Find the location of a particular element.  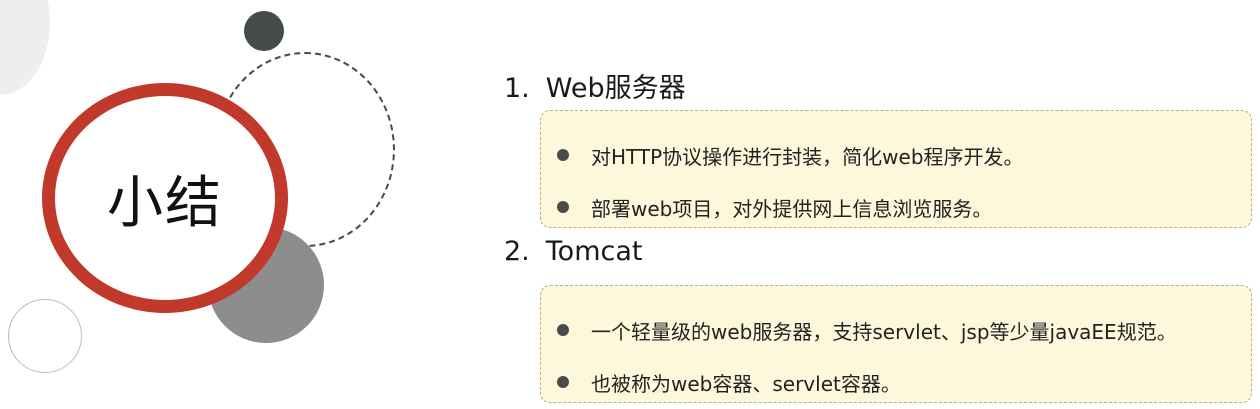

list-item-text: 也被称为web容器、servlet容器。 is located at coordinates (746, 383).